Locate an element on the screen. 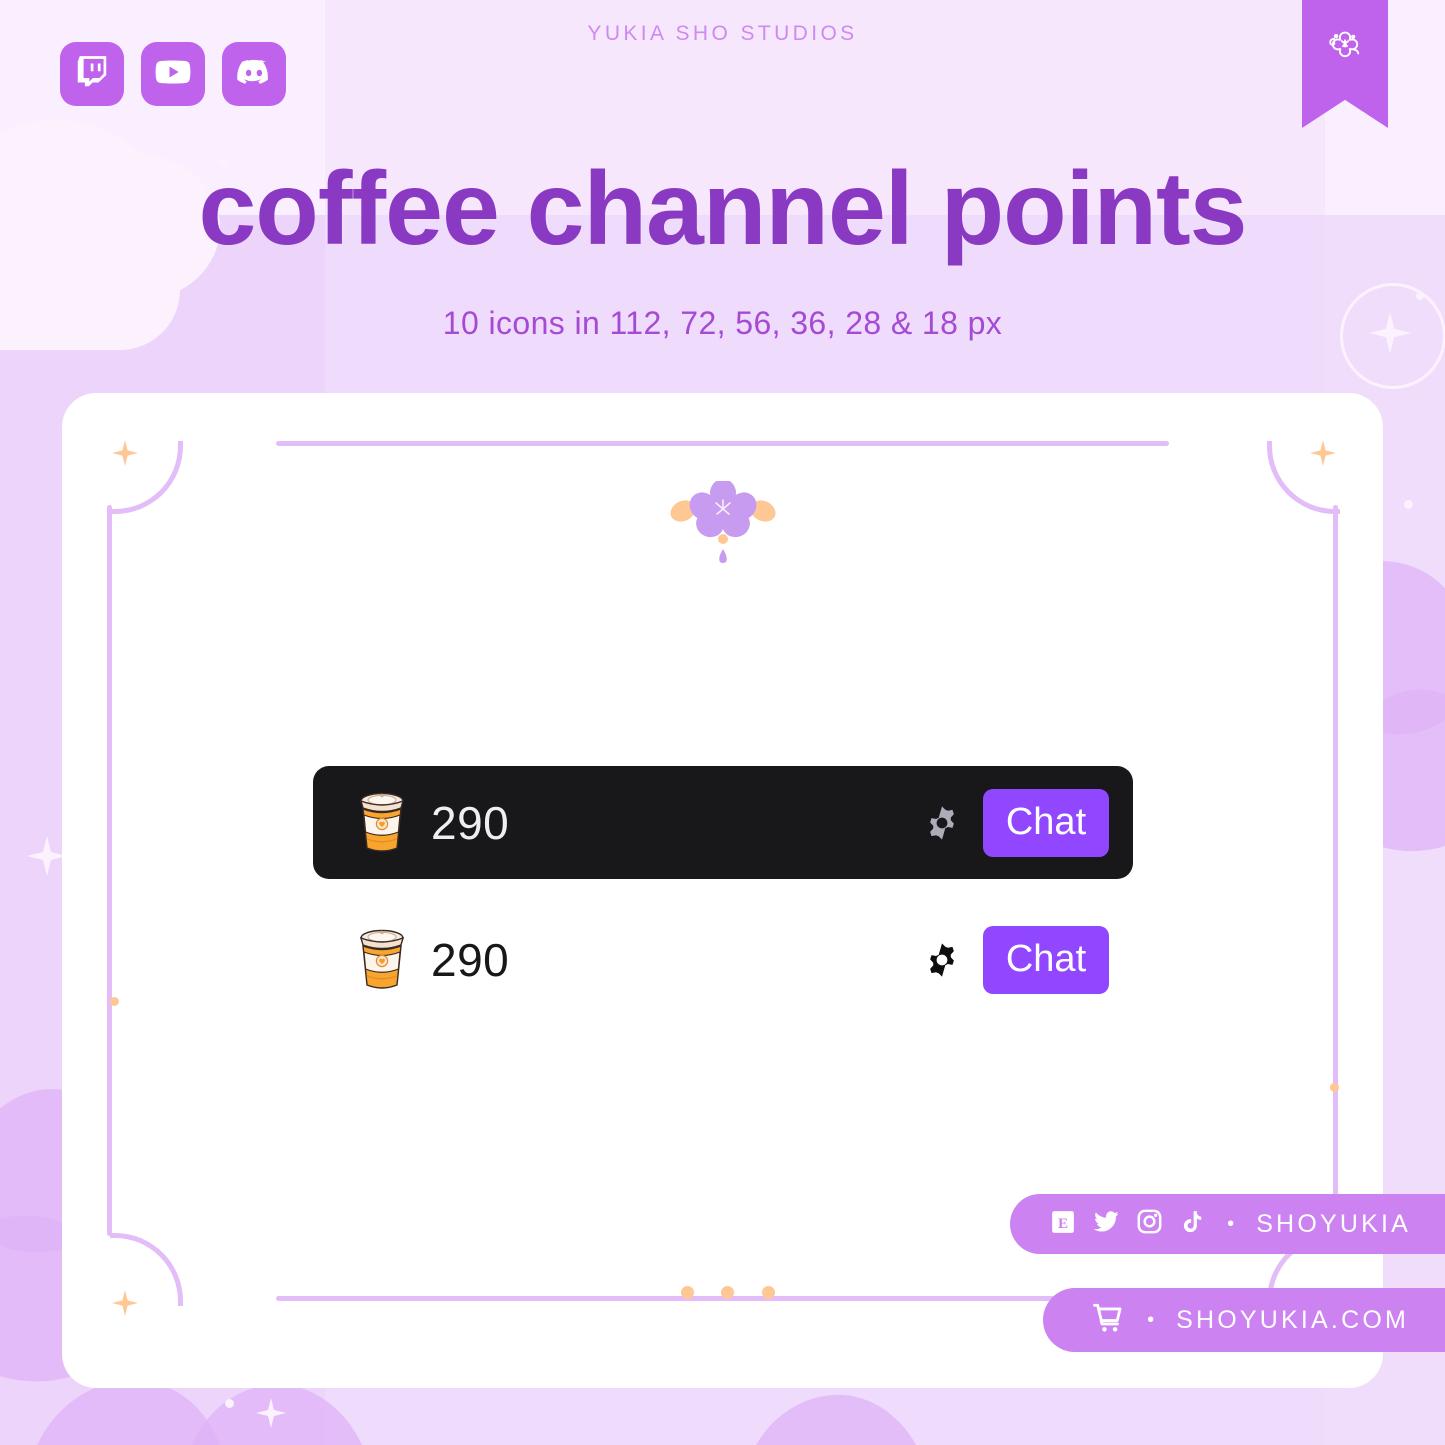  social-icon-group is located at coordinates (173, 74).